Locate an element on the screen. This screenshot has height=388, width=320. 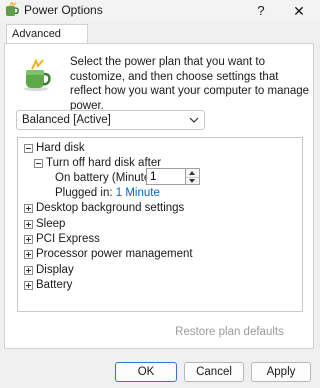
apply-button: Apply is located at coordinates (281, 372).